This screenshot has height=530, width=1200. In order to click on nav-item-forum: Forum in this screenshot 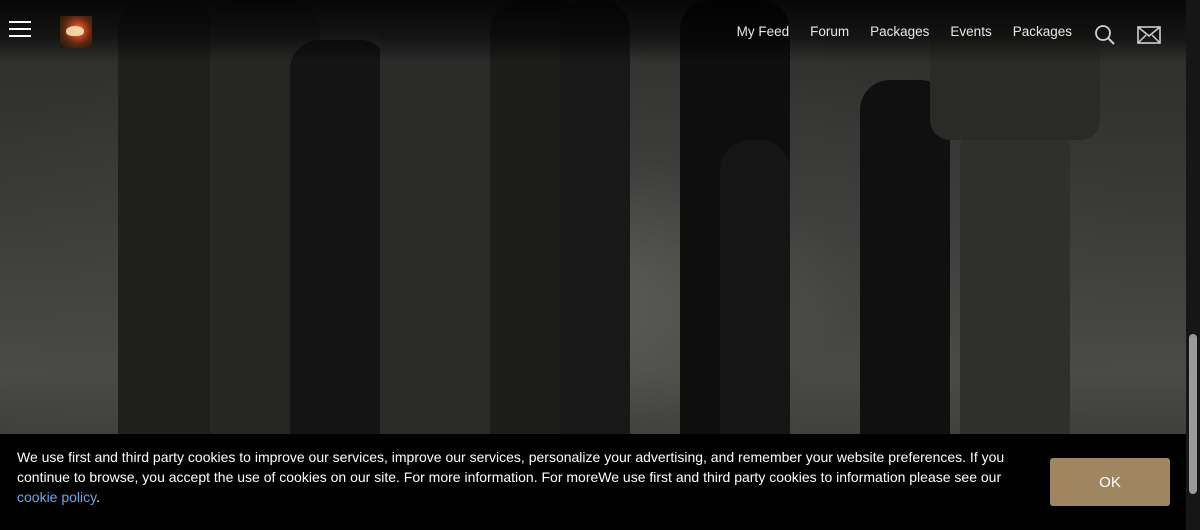, I will do `click(829, 31)`.